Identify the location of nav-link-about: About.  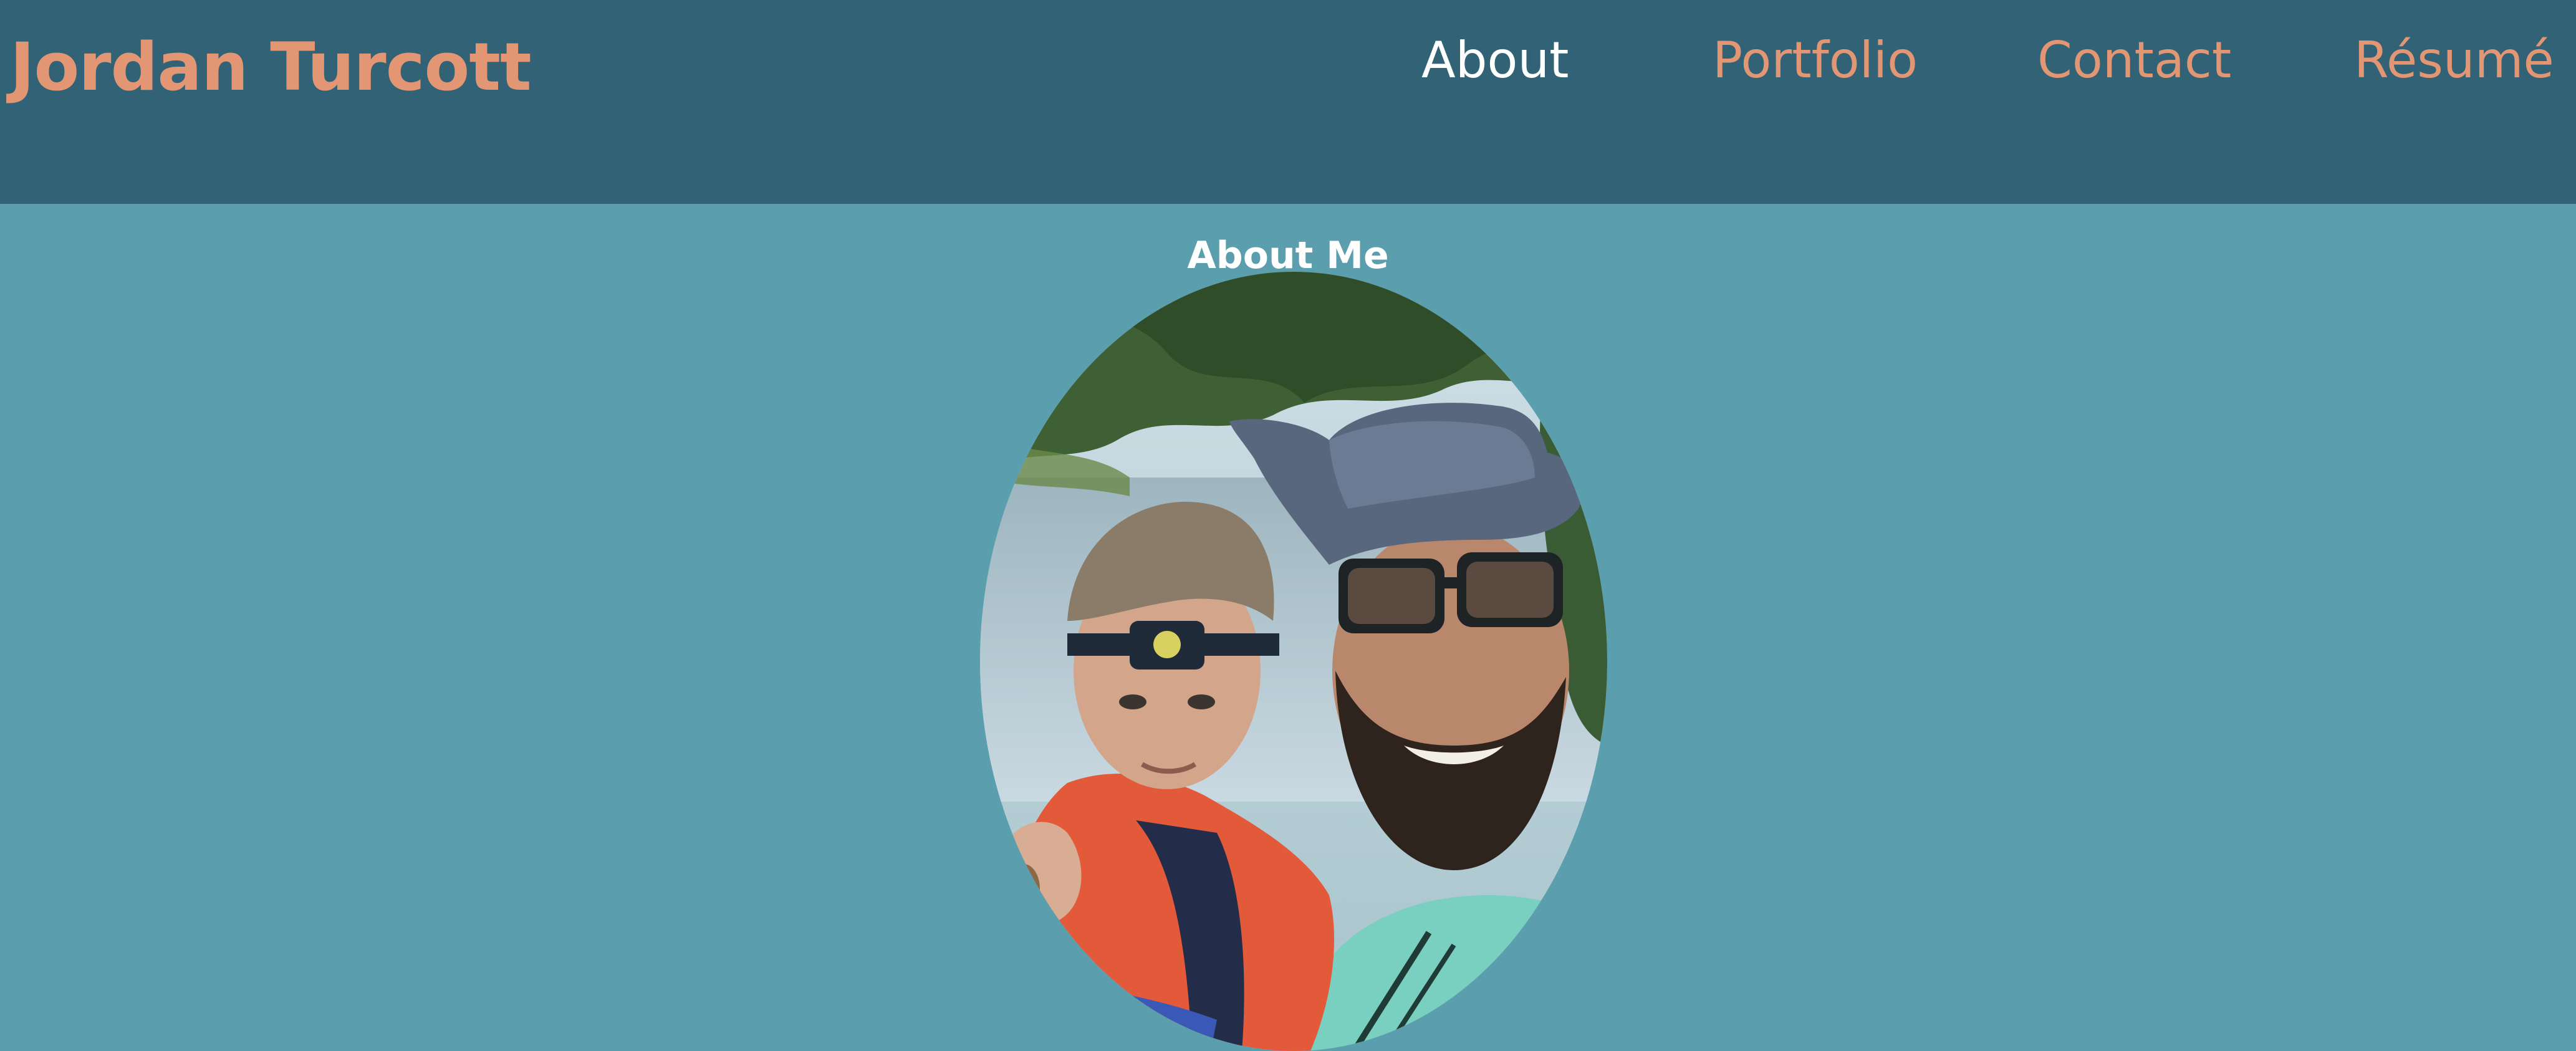
(1495, 60).